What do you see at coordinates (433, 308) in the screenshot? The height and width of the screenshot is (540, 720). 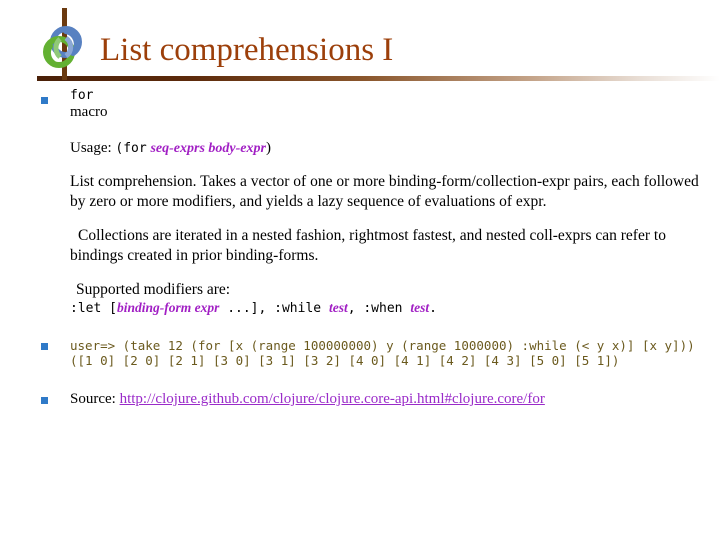 I see `when-period: .` at bounding box center [433, 308].